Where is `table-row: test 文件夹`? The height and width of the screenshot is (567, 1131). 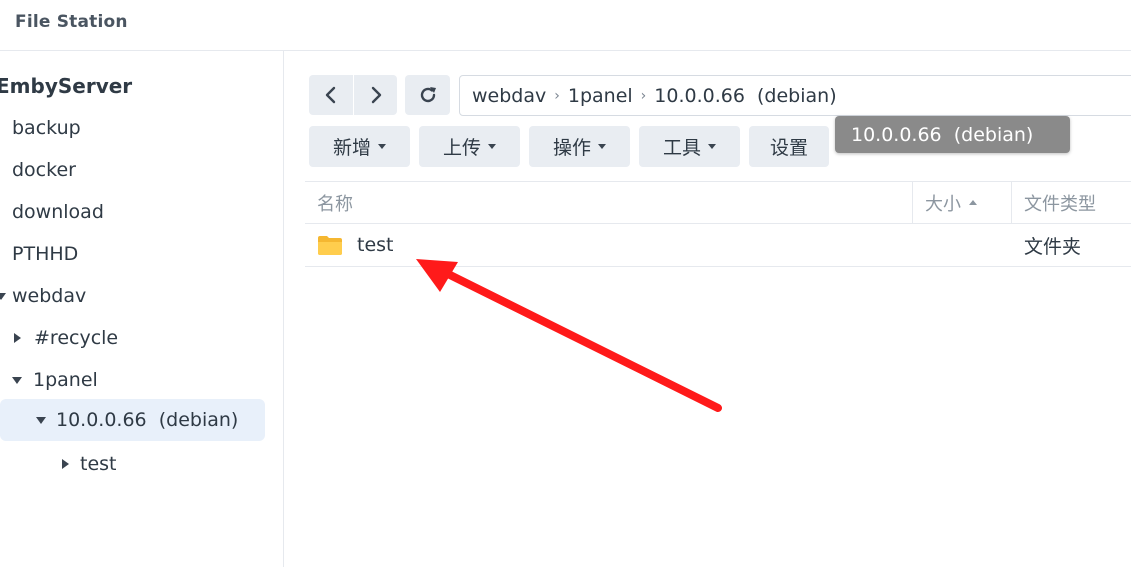 table-row: test 文件夹 is located at coordinates (718, 245).